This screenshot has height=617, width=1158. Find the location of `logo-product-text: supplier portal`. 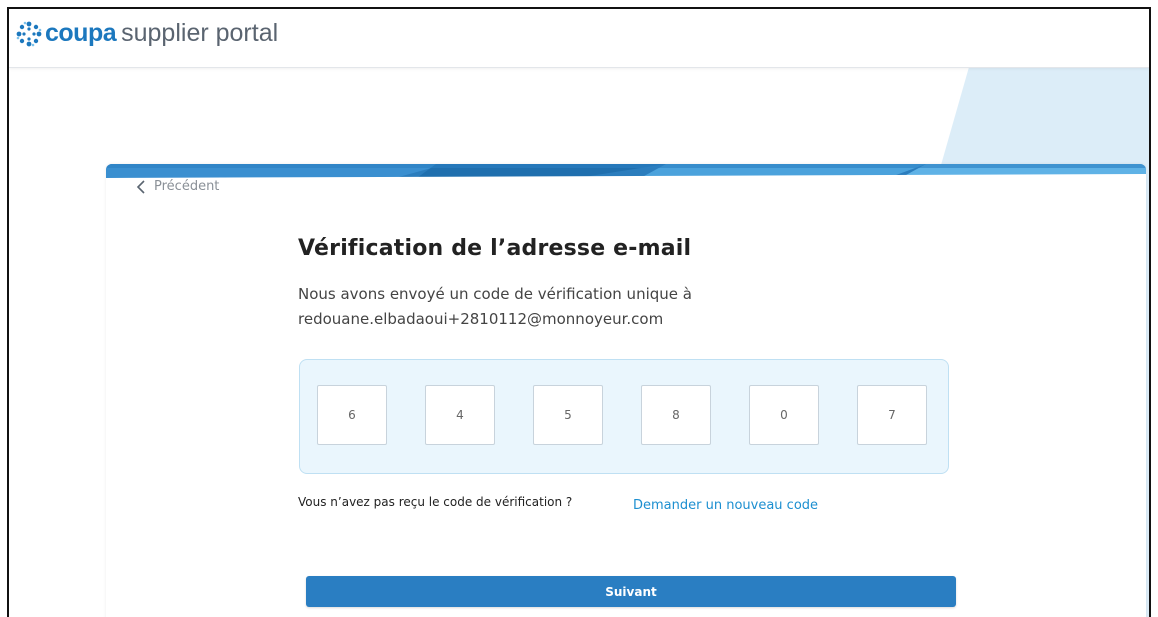

logo-product-text: supplier portal is located at coordinates (200, 33).